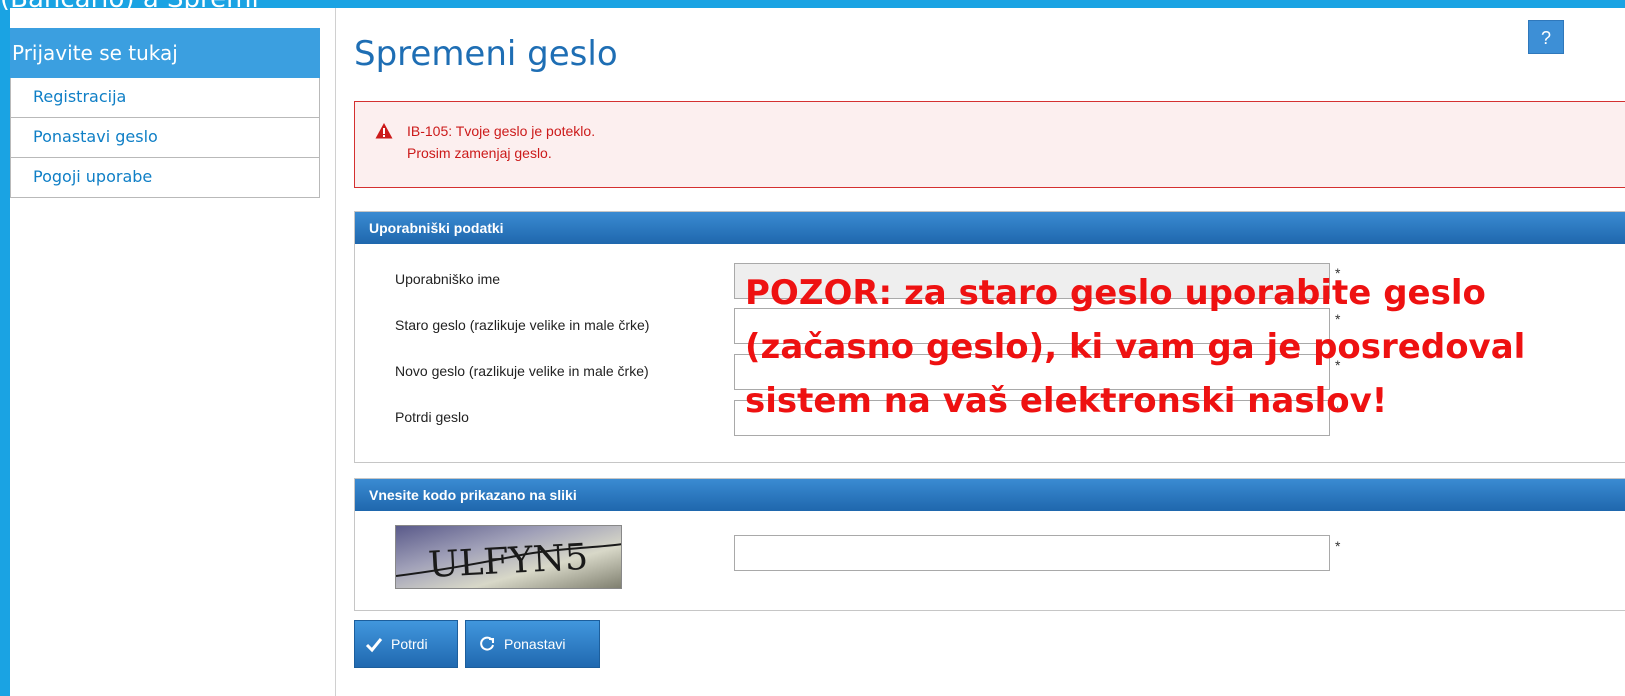  Describe the element at coordinates (165, 138) in the screenshot. I see `sidebar-item-reset-password: Ponastavi geslo` at that location.